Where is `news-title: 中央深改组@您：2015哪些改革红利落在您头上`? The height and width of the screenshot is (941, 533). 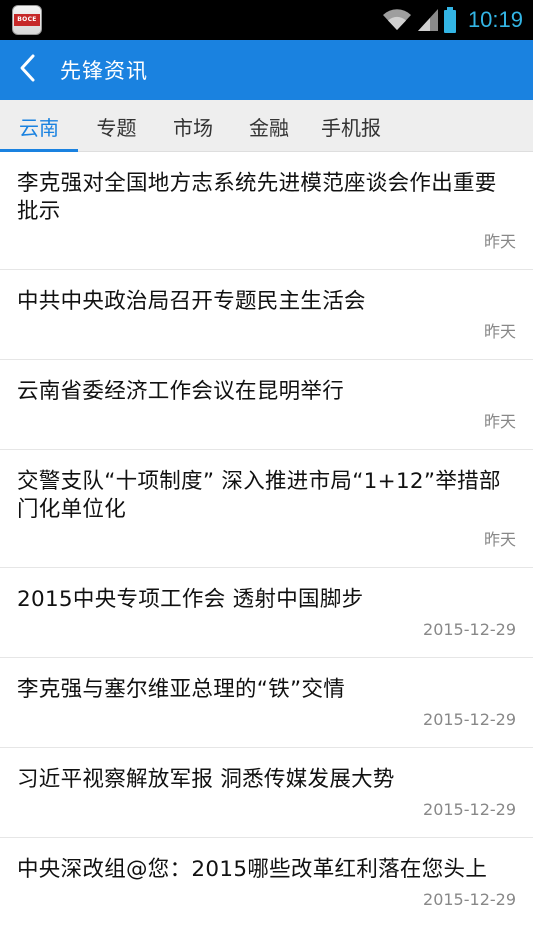
news-title: 中央深改组@您：2015哪些改革红利落在您头上 is located at coordinates (252, 869).